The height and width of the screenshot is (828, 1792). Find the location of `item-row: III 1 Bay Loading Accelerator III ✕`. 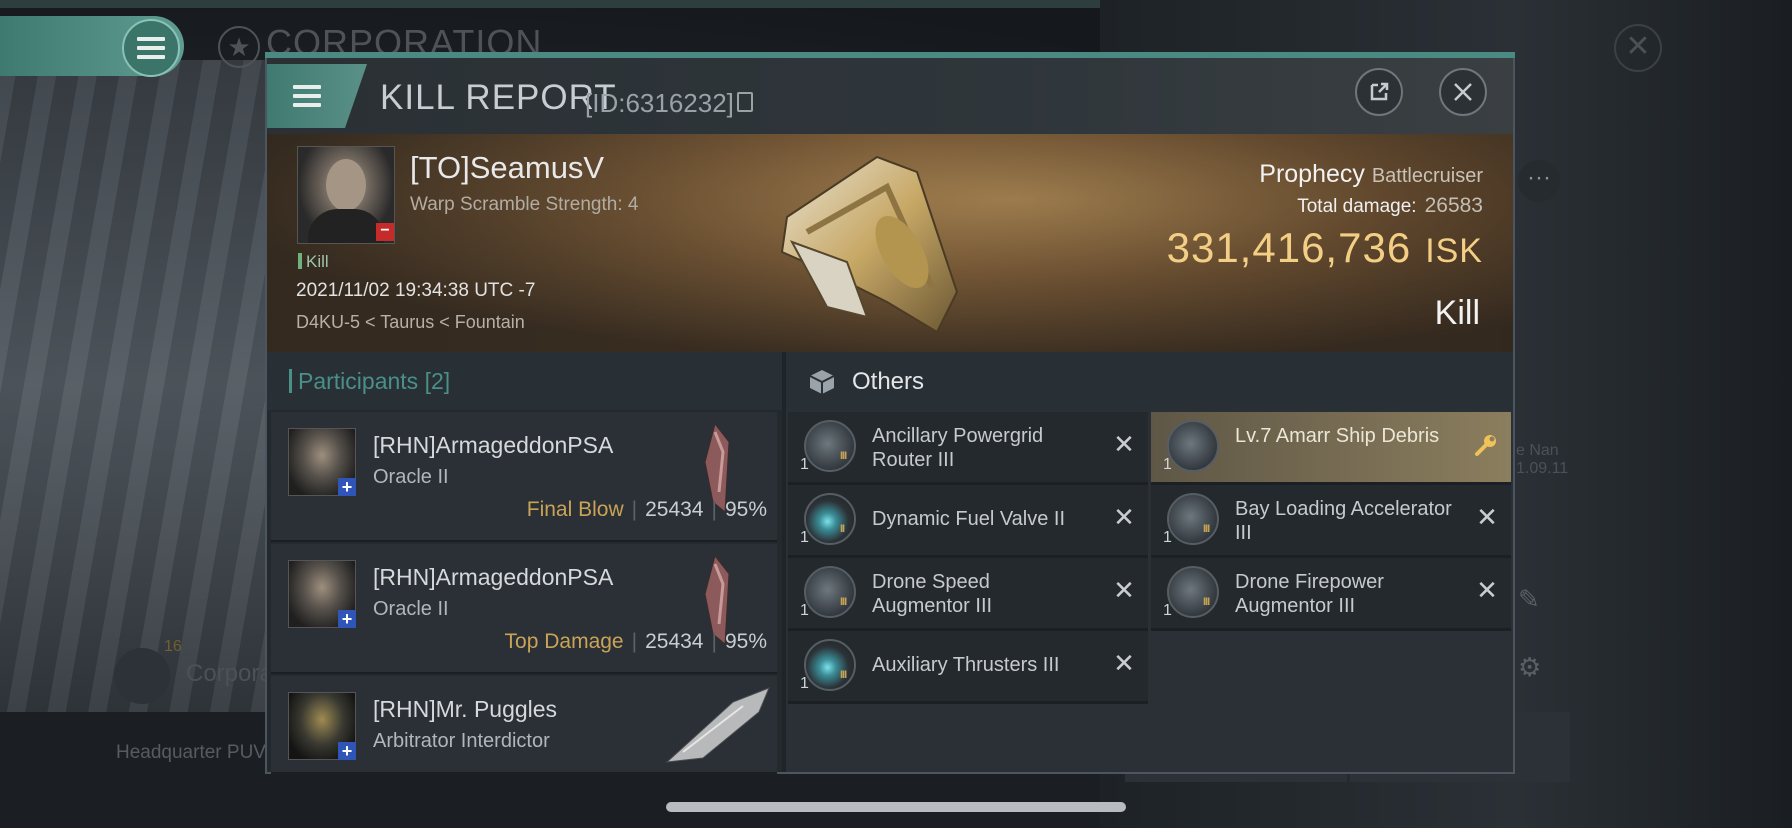

item-row: III 1 Bay Loading Accelerator III ✕ is located at coordinates (1331, 521).